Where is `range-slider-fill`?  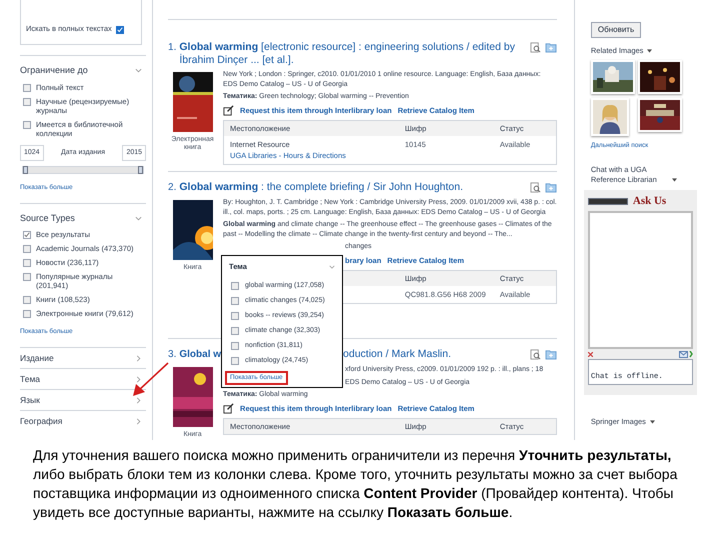 range-slider-fill is located at coordinates (83, 170).